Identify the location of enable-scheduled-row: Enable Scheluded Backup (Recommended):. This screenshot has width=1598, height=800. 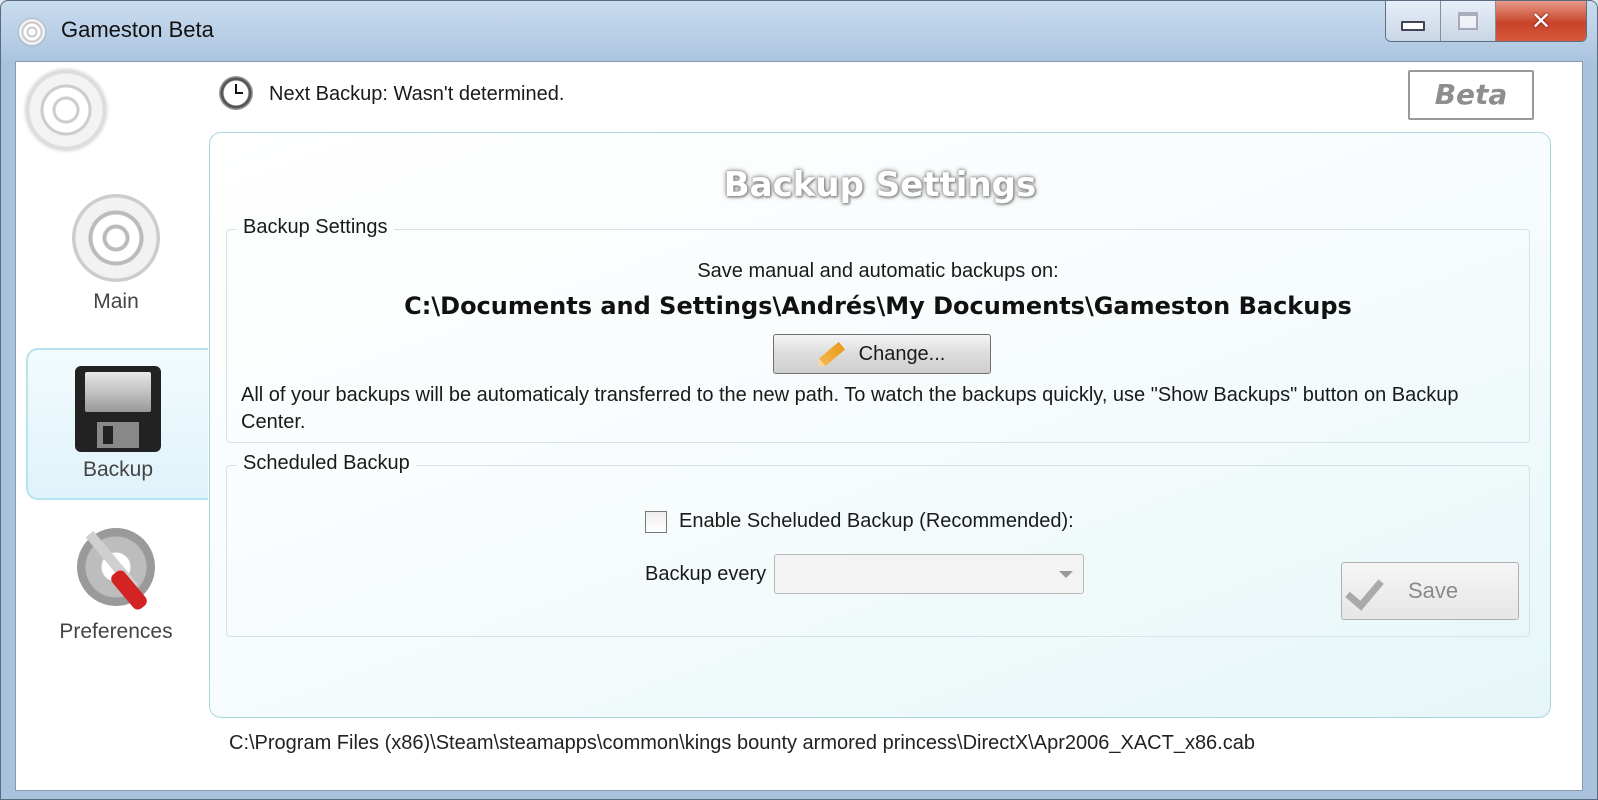
(859, 521).